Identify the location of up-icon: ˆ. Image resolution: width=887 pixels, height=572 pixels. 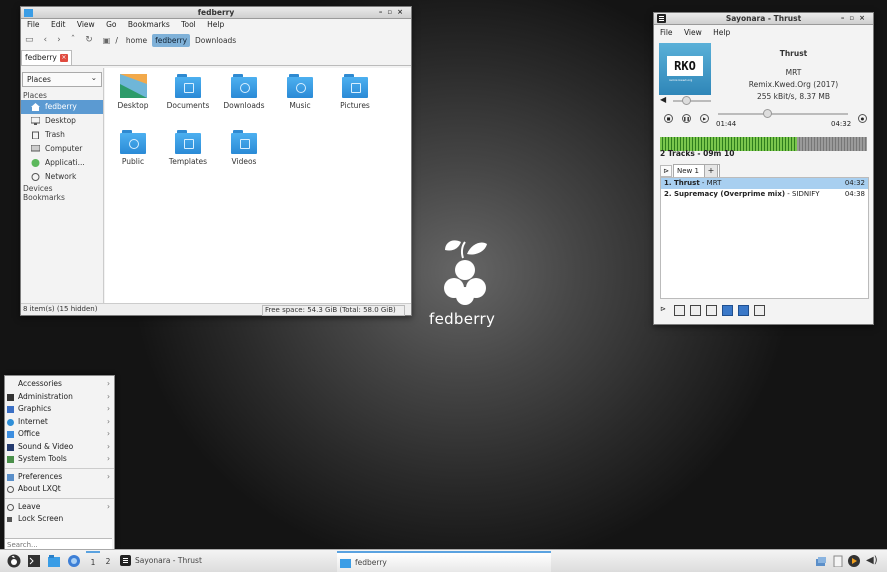
(73, 40).